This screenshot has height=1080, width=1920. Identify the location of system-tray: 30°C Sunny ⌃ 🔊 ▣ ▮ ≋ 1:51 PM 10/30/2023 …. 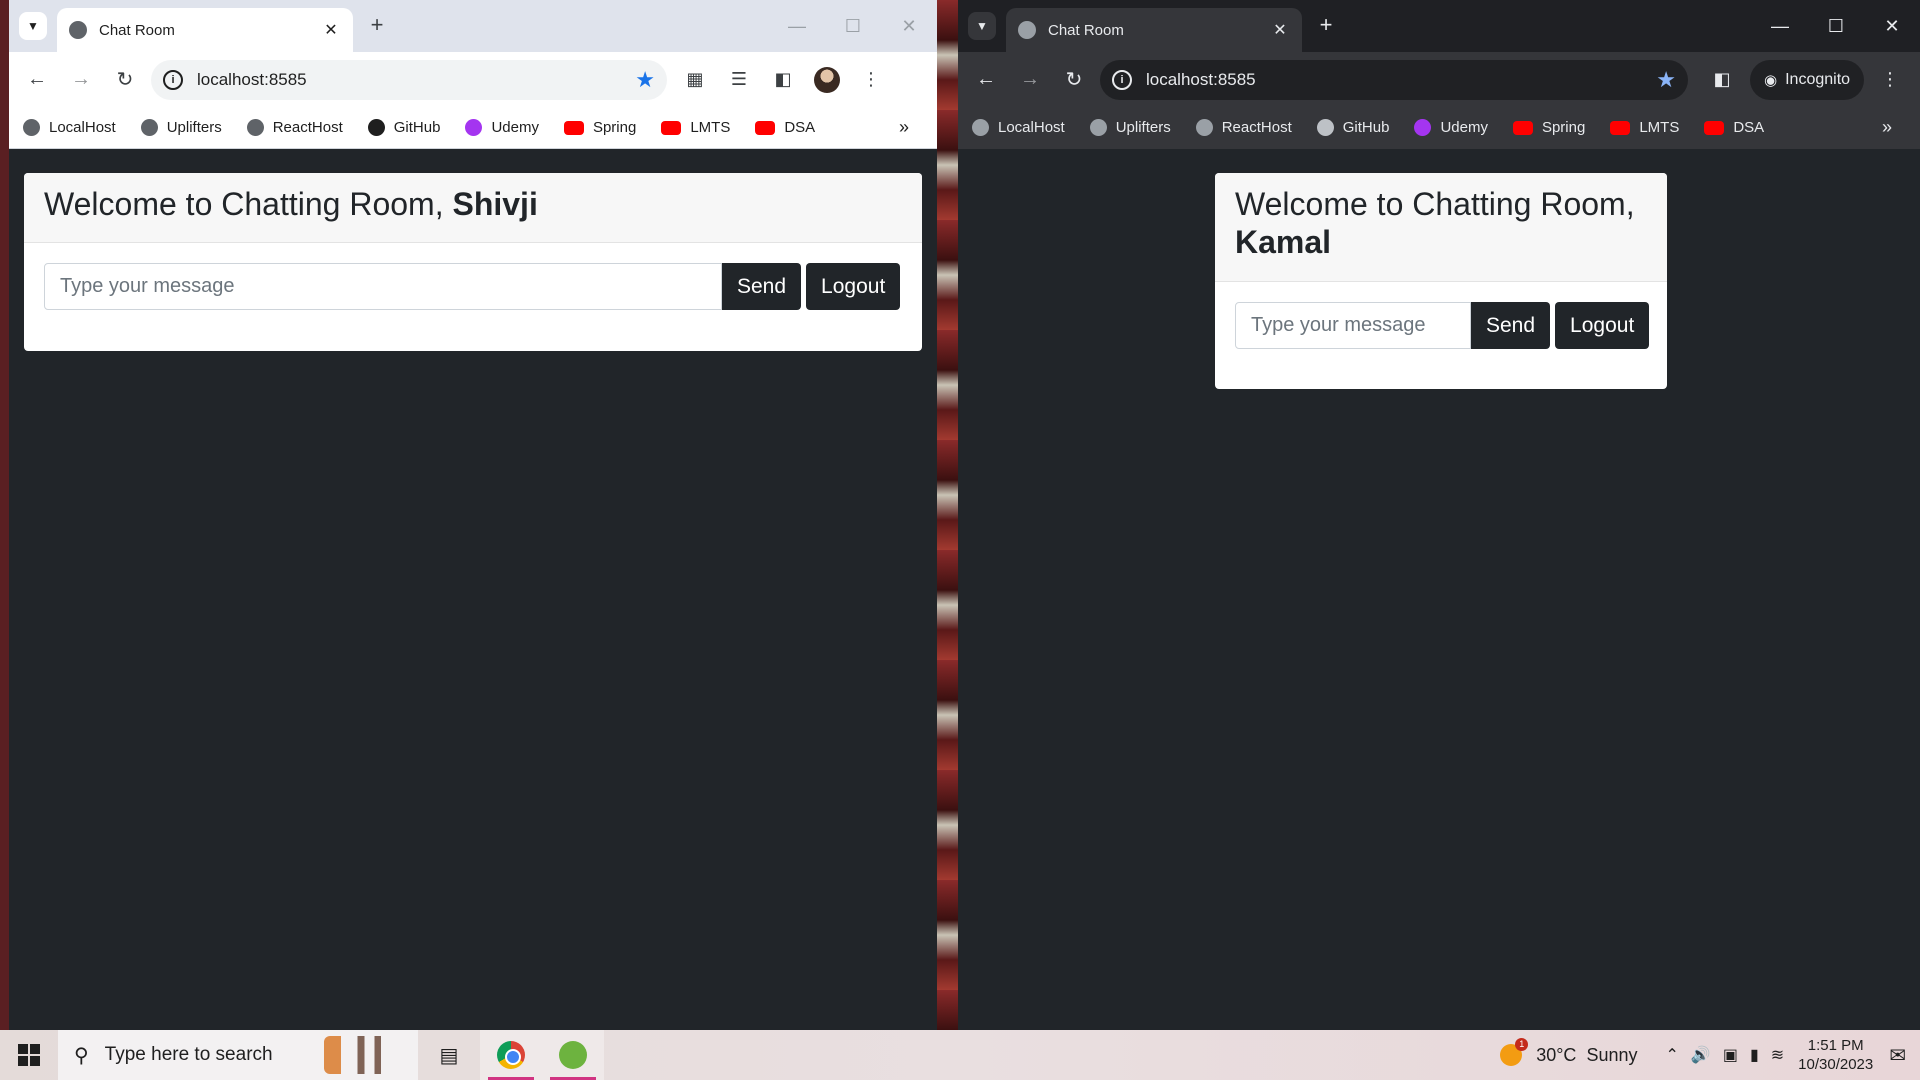
(1710, 1055).